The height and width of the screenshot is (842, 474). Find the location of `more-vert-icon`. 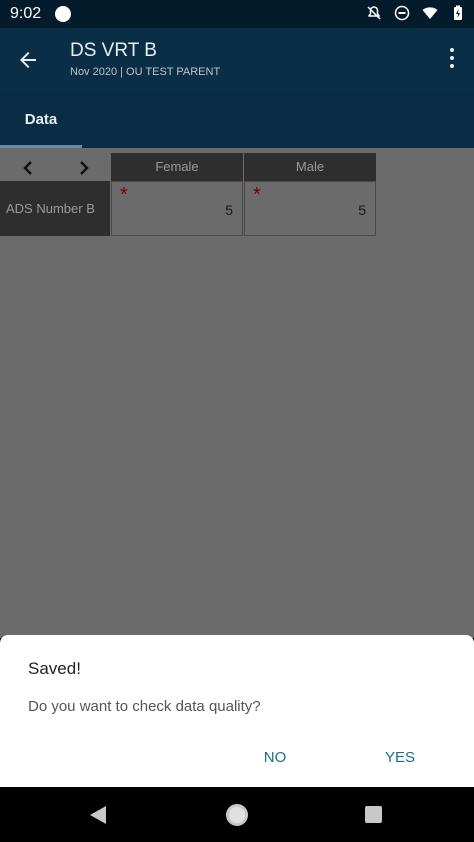

more-vert-icon is located at coordinates (452, 50).